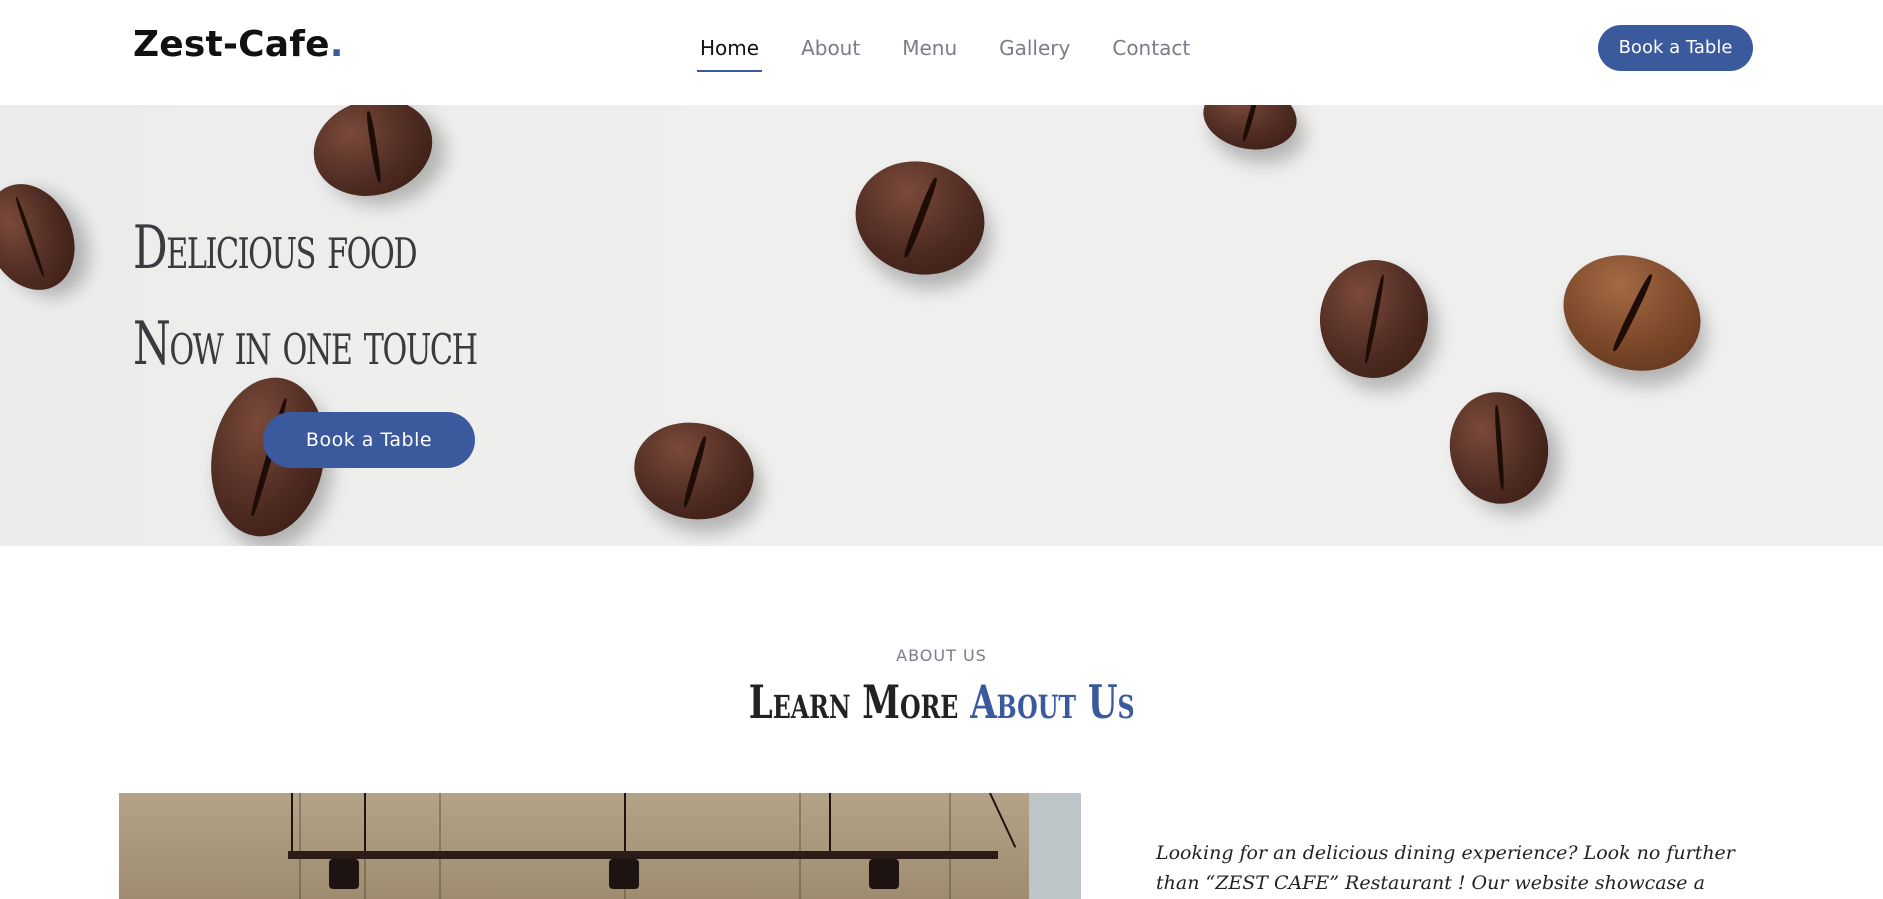 The height and width of the screenshot is (899, 1883). Describe the element at coordinates (305, 296) in the screenshot. I see `hero-title: Delicious food Now in one touch` at that location.